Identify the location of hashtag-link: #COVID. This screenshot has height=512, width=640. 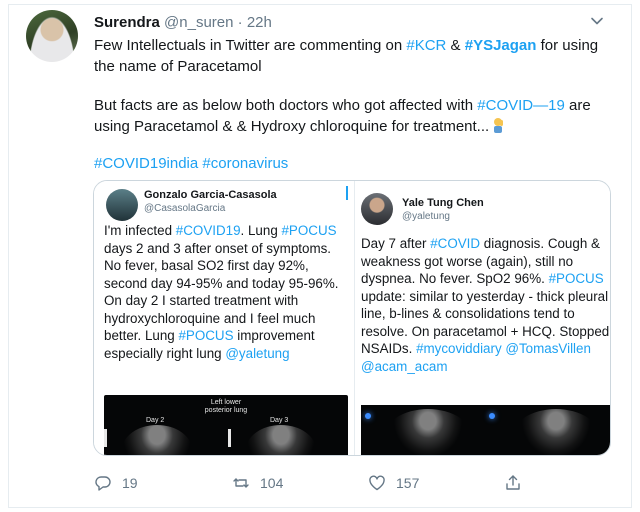
(455, 243).